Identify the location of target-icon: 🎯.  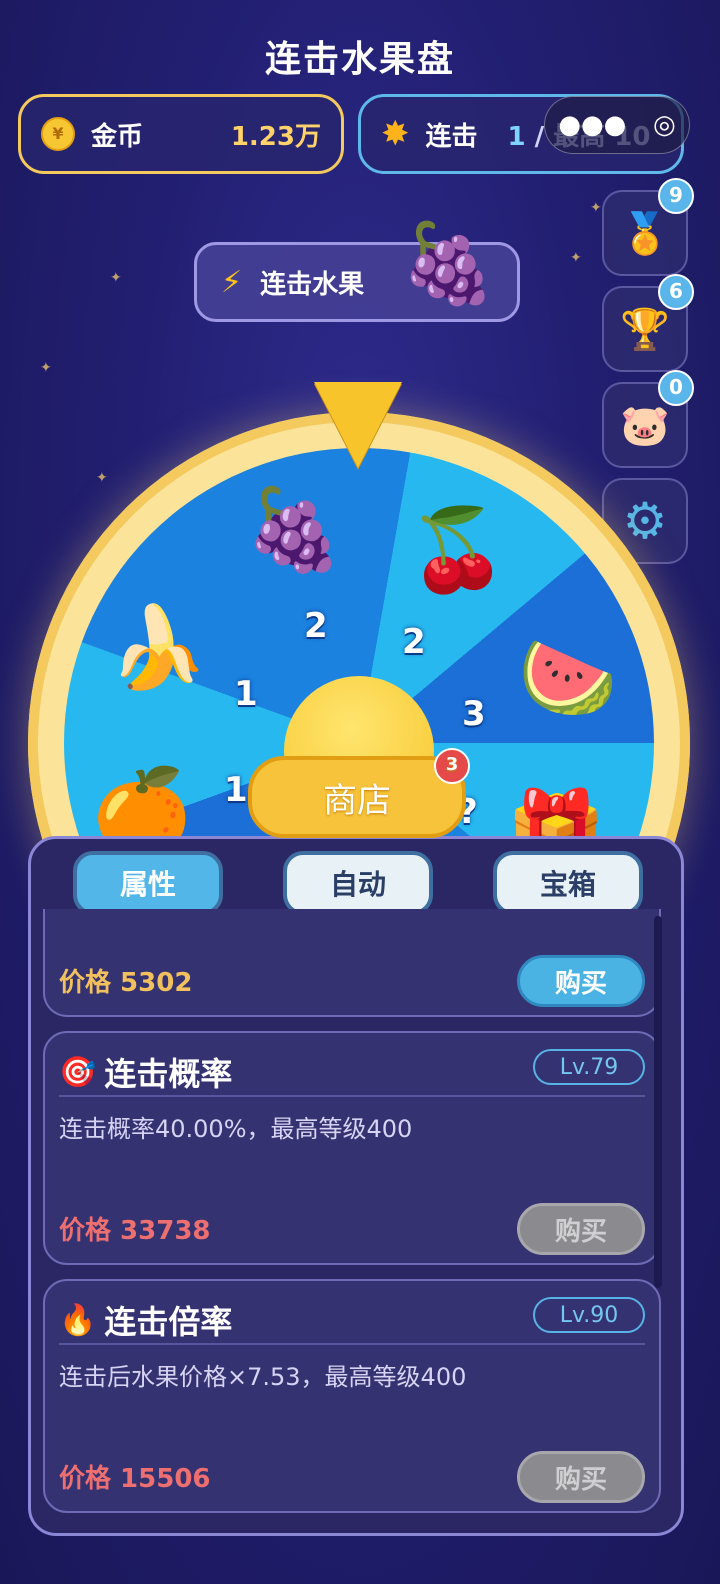
(78, 1072).